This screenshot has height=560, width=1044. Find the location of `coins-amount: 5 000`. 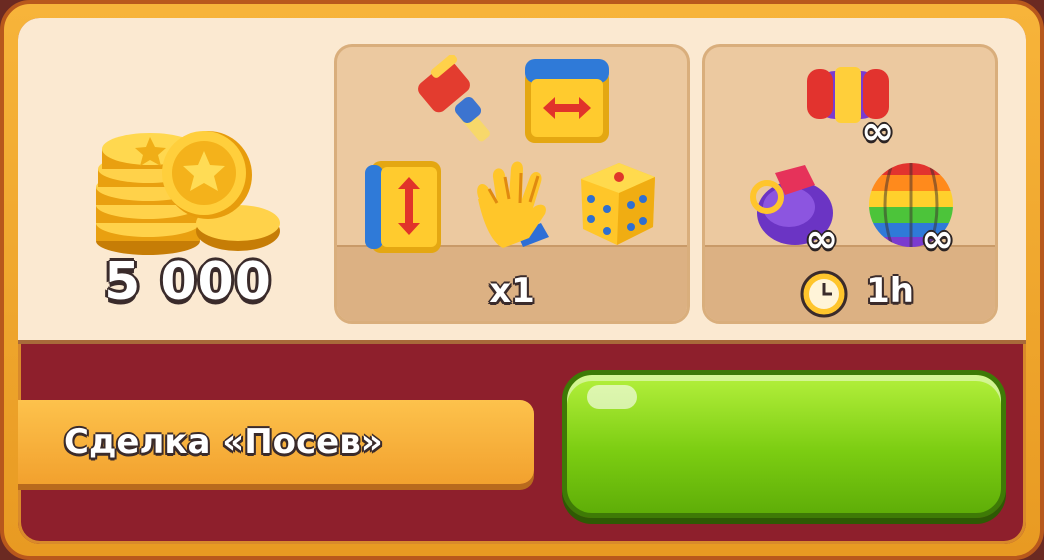

coins-amount: 5 000 is located at coordinates (187, 282).